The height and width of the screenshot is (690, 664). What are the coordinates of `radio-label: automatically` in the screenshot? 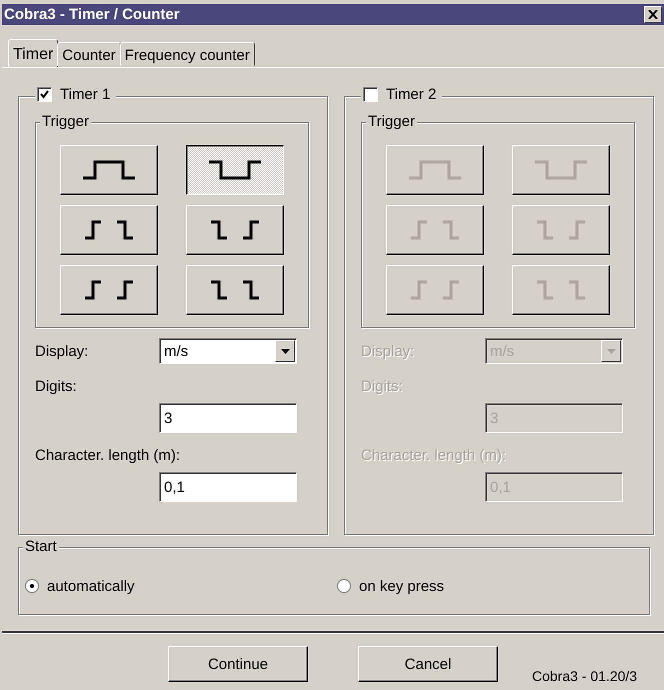 It's located at (91, 586).